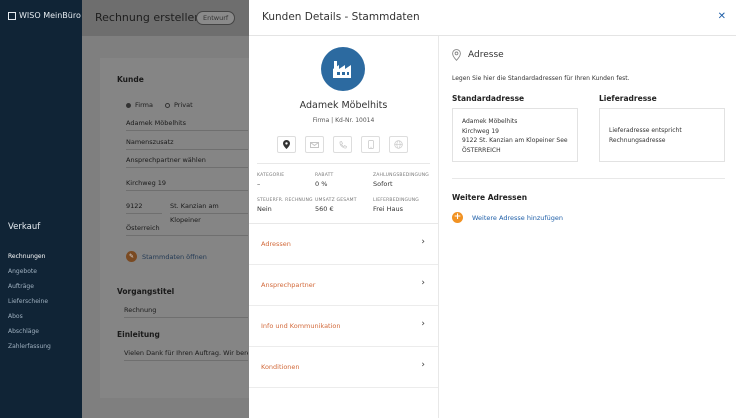 This screenshot has width=736, height=418. What do you see at coordinates (637, 140) in the screenshot?
I see `address-line: Rechnungsadresse` at bounding box center [637, 140].